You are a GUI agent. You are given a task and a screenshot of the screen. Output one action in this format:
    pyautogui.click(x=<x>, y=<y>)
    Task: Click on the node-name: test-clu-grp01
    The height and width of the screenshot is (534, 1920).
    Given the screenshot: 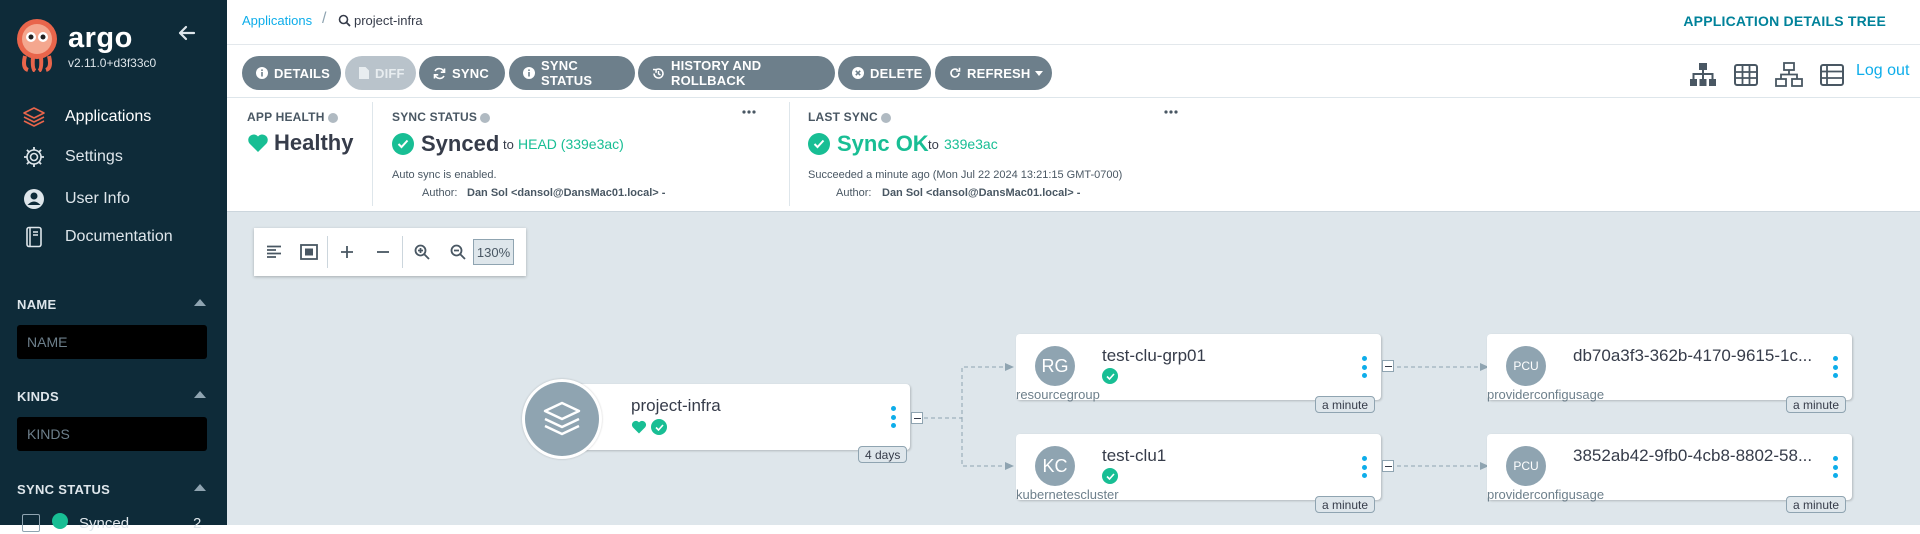 What is the action you would take?
    pyautogui.click(x=1154, y=355)
    